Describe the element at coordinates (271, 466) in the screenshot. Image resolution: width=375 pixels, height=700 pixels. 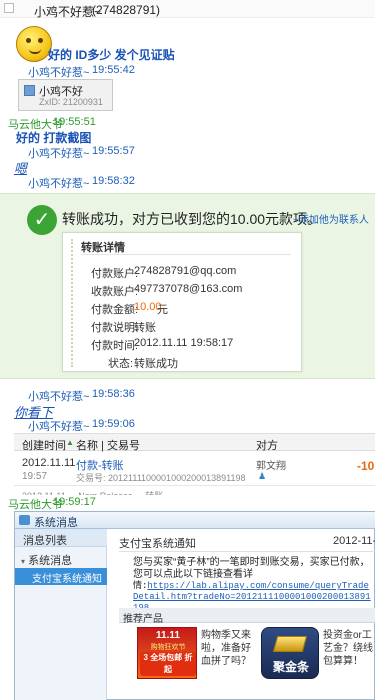
I see `row-party: 郭文翔` at that location.